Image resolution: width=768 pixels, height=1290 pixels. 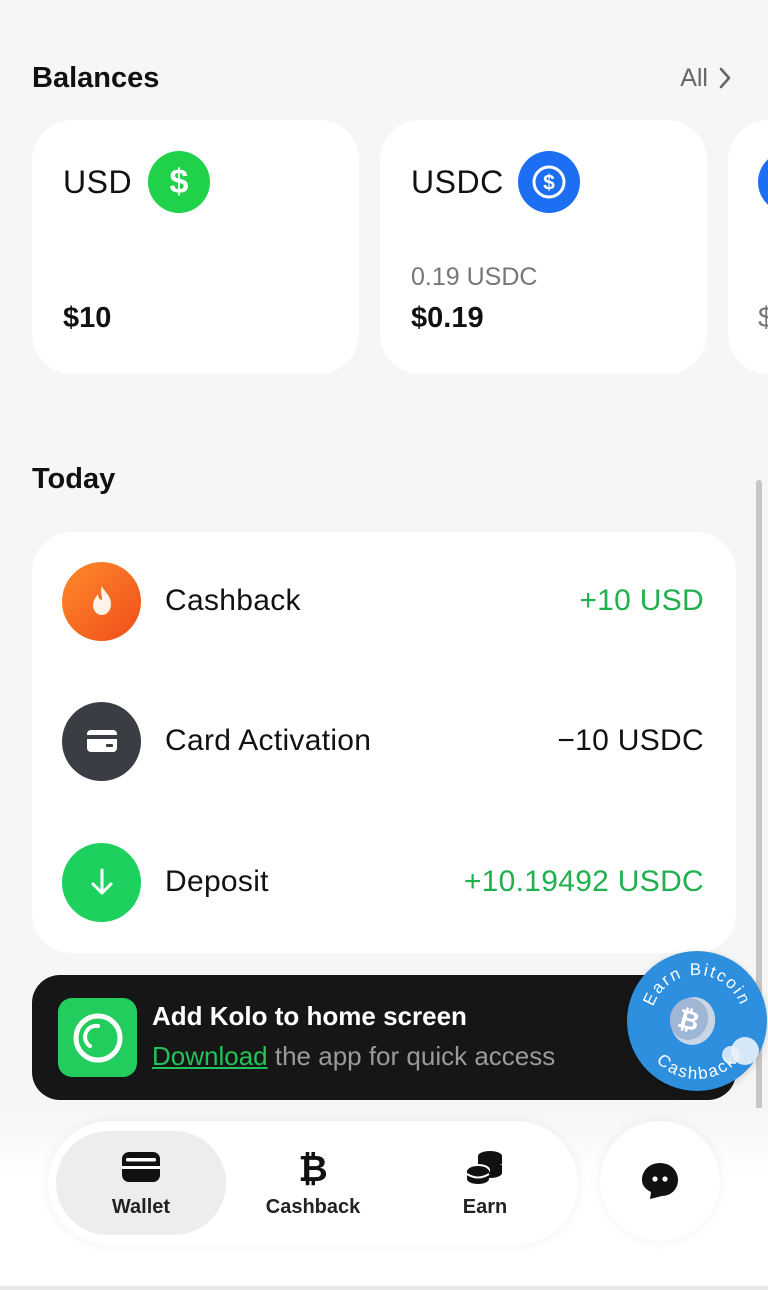 I want to click on transaction-amount: −10 USDC, so click(x=630, y=740).